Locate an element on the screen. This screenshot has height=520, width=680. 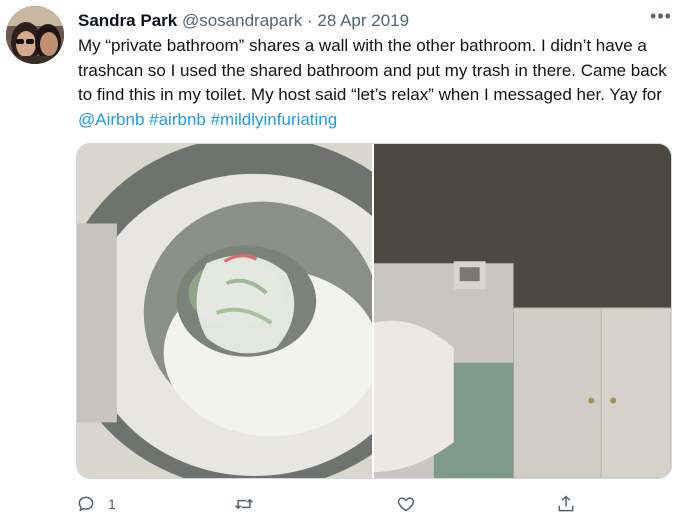
retweet-icon is located at coordinates (244, 504).